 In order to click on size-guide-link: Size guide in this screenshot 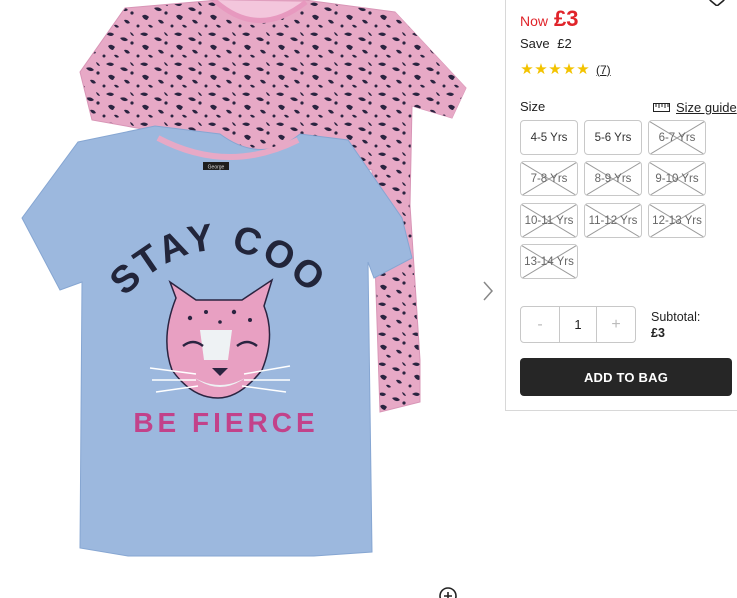, I will do `click(695, 107)`.